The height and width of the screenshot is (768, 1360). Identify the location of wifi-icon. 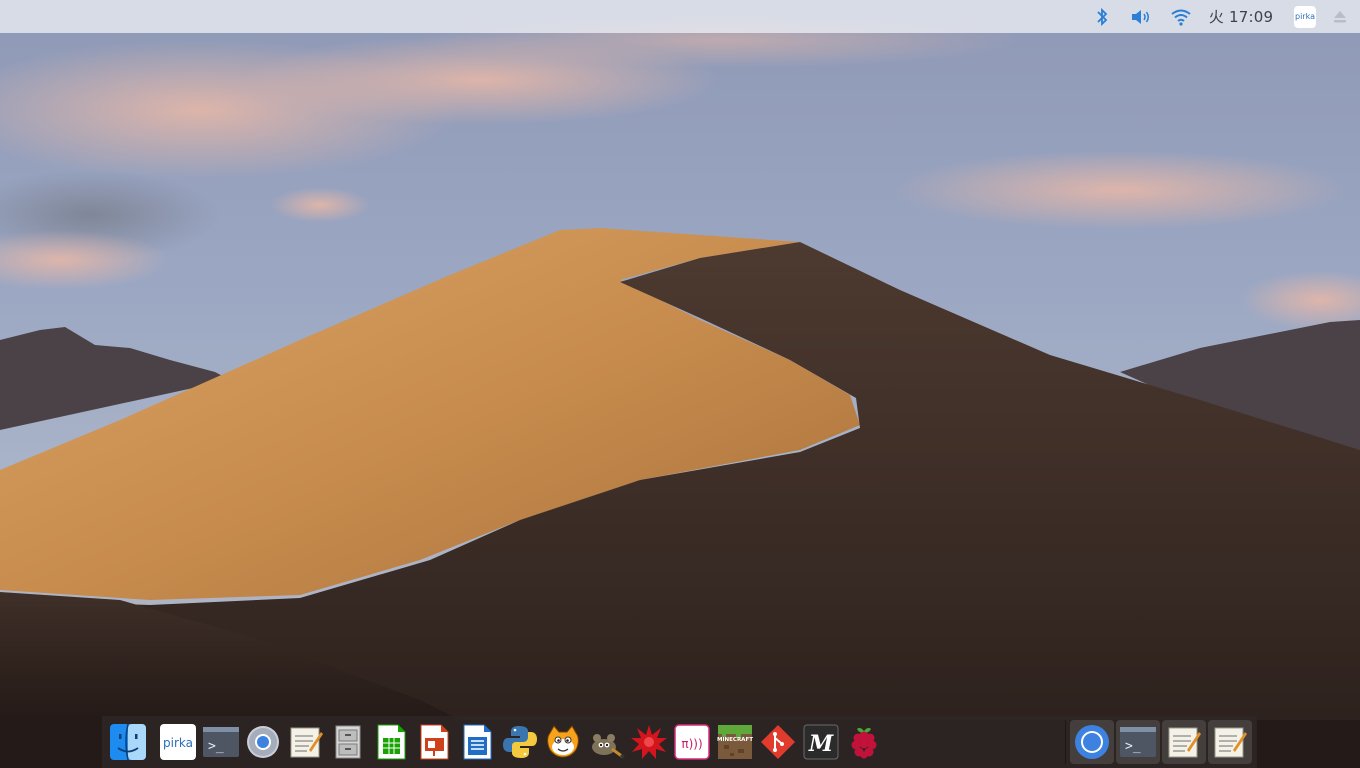
(1181, 16).